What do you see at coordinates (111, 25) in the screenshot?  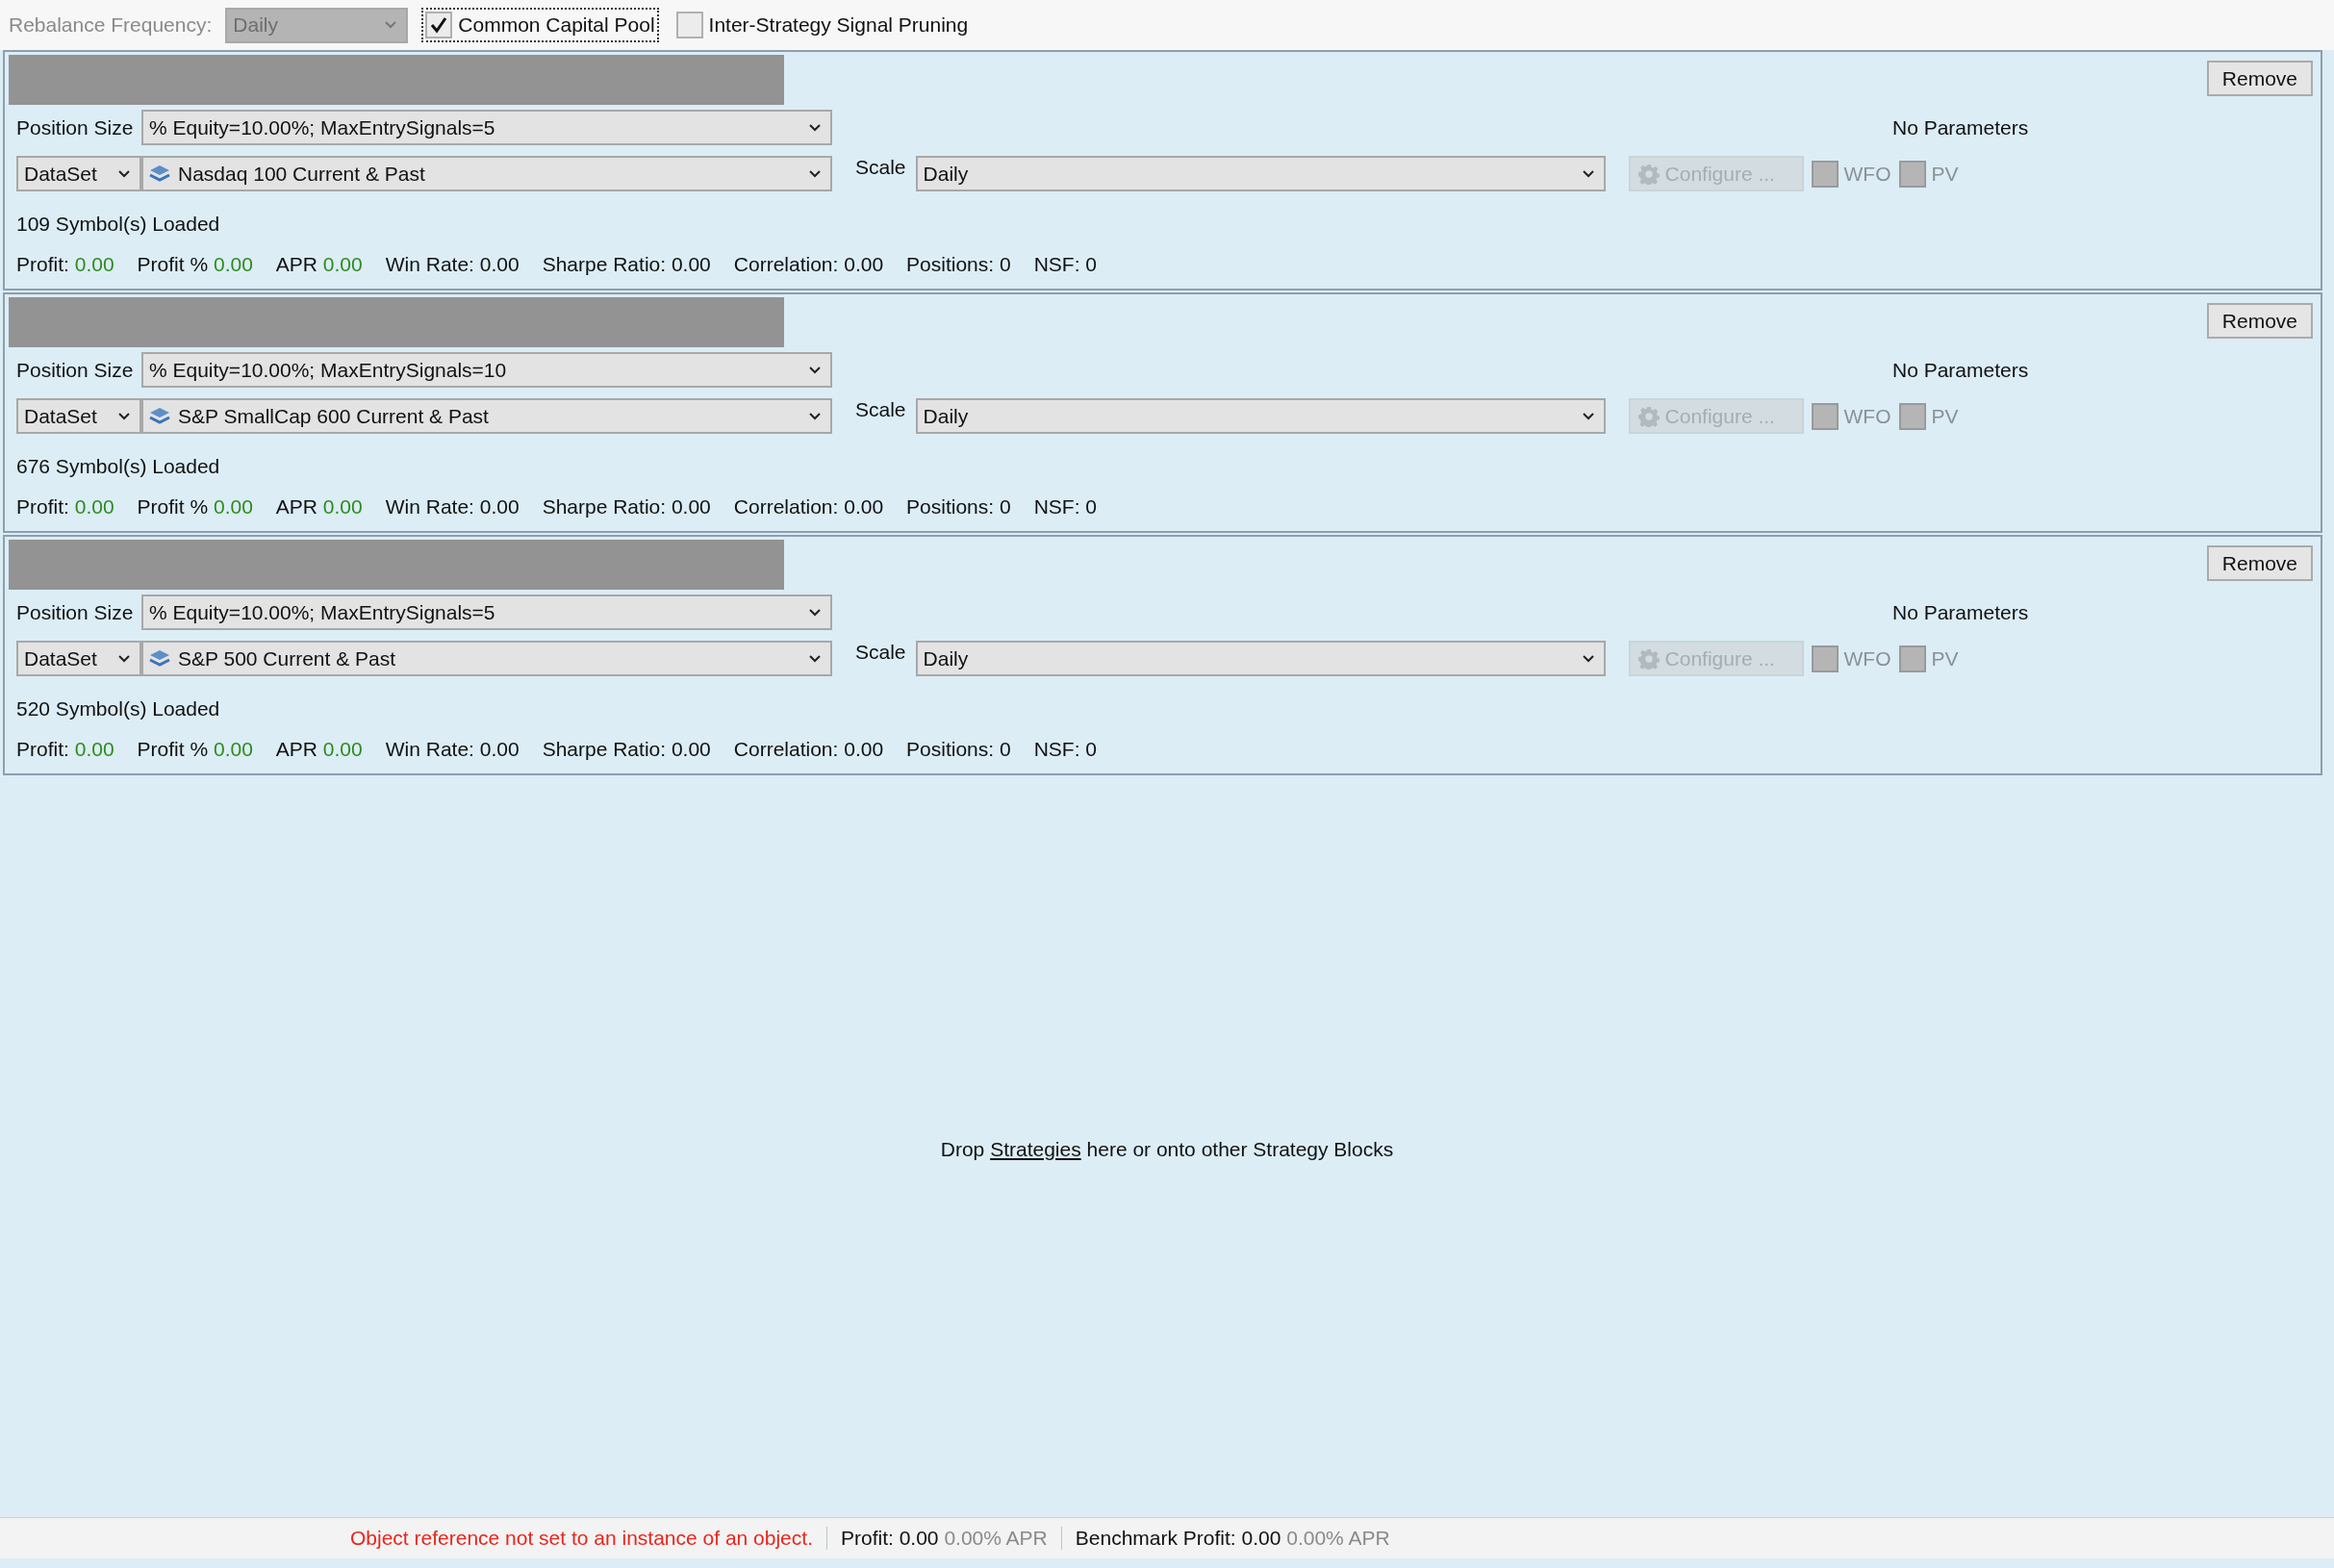 I see `rebalance-label: Rebalance Frequency:` at bounding box center [111, 25].